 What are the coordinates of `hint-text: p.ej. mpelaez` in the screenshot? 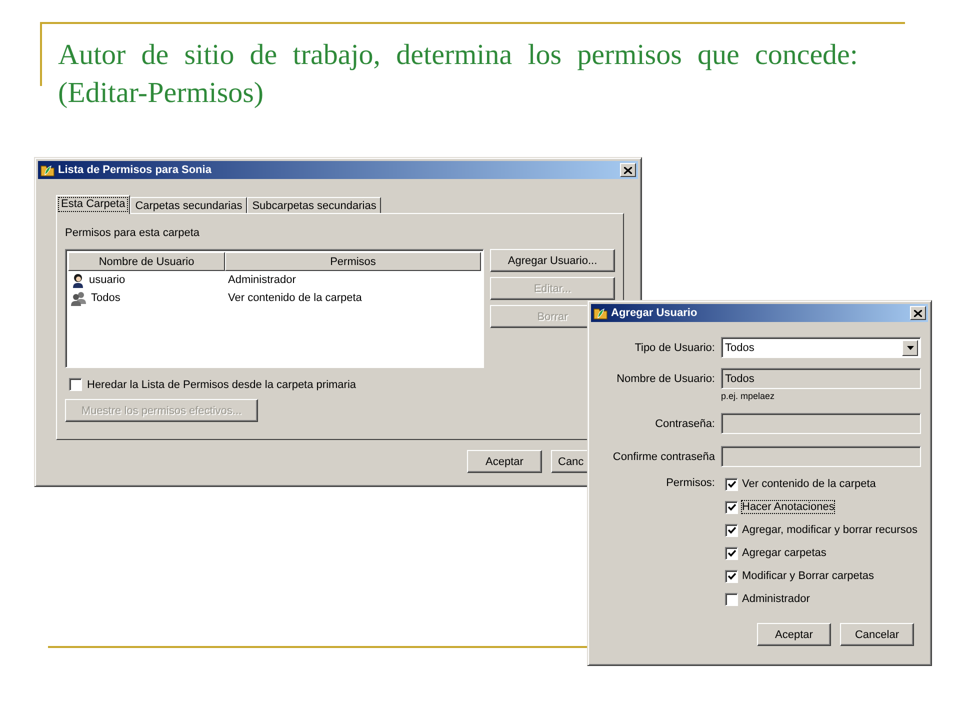 It's located at (748, 395).